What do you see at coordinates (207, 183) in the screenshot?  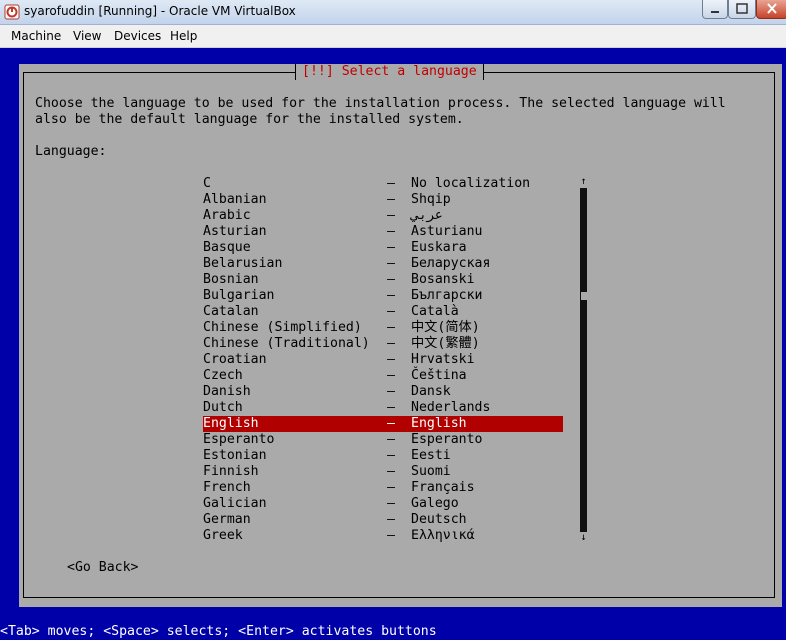 I see `language-name: C` at bounding box center [207, 183].